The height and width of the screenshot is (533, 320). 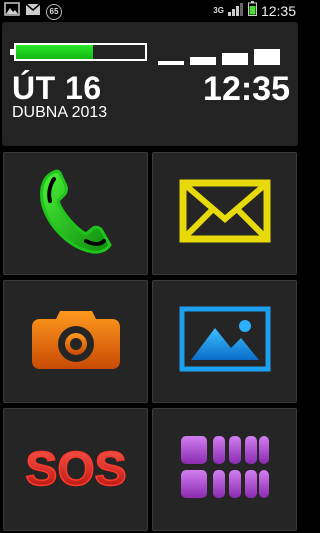 I want to click on status-notifications: 65, so click(x=33, y=11).